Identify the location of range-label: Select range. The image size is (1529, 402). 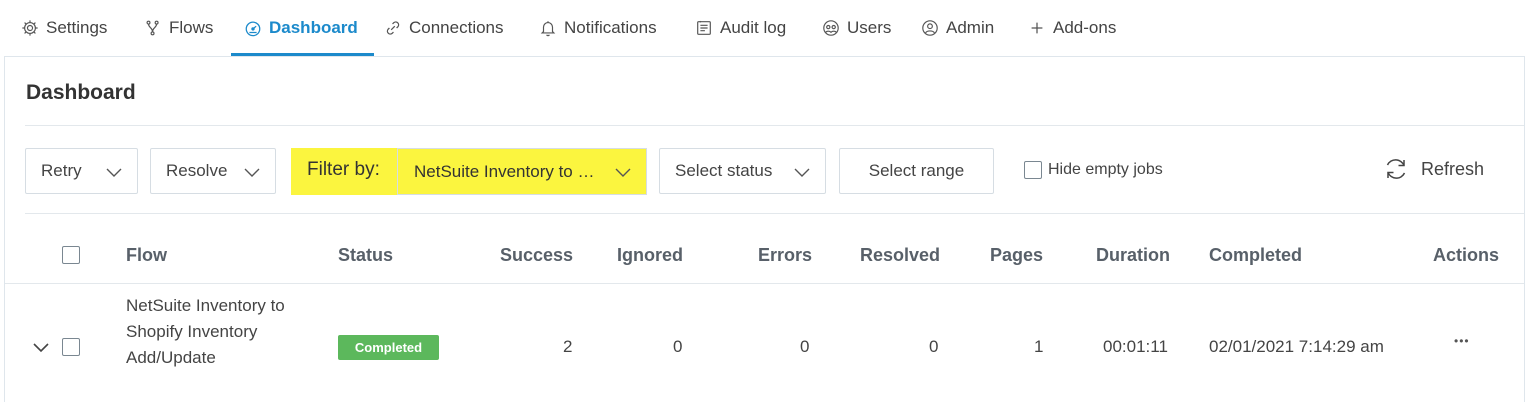
(916, 170).